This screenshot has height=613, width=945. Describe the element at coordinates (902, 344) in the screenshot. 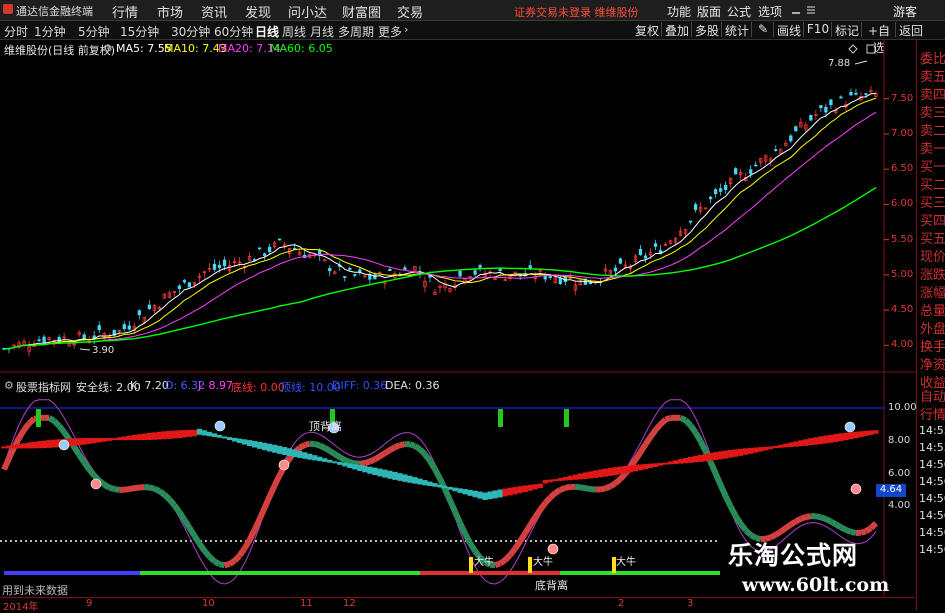

I see `price-tick-0: 4.00` at that location.